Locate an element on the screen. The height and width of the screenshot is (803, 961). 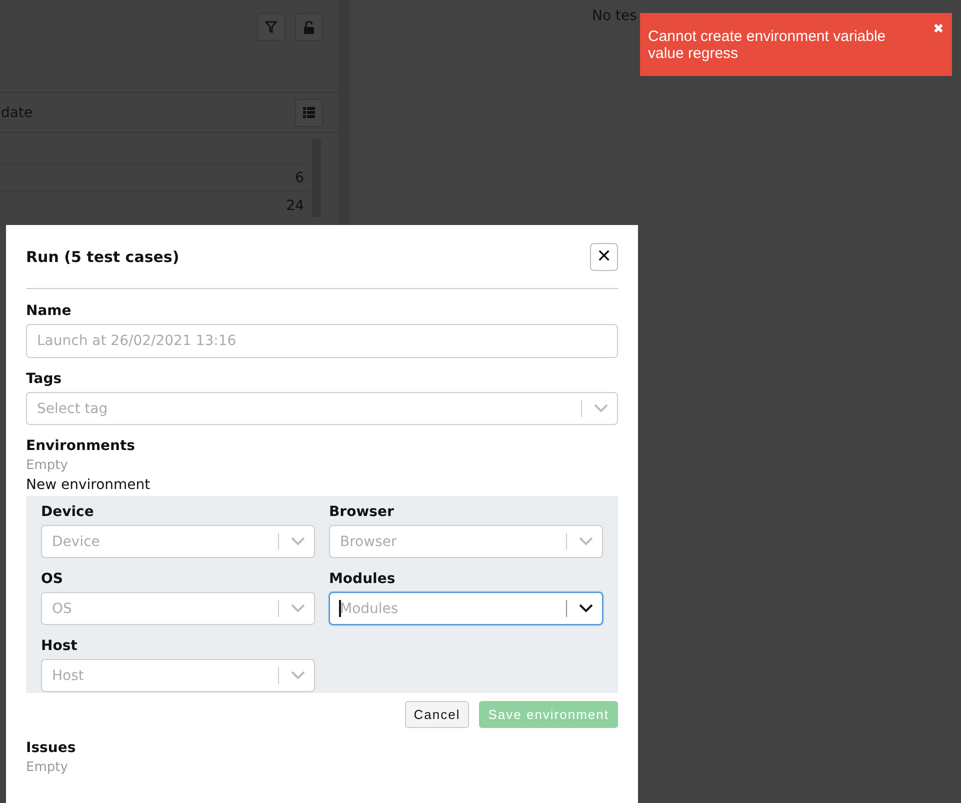
columns-button is located at coordinates (309, 112).